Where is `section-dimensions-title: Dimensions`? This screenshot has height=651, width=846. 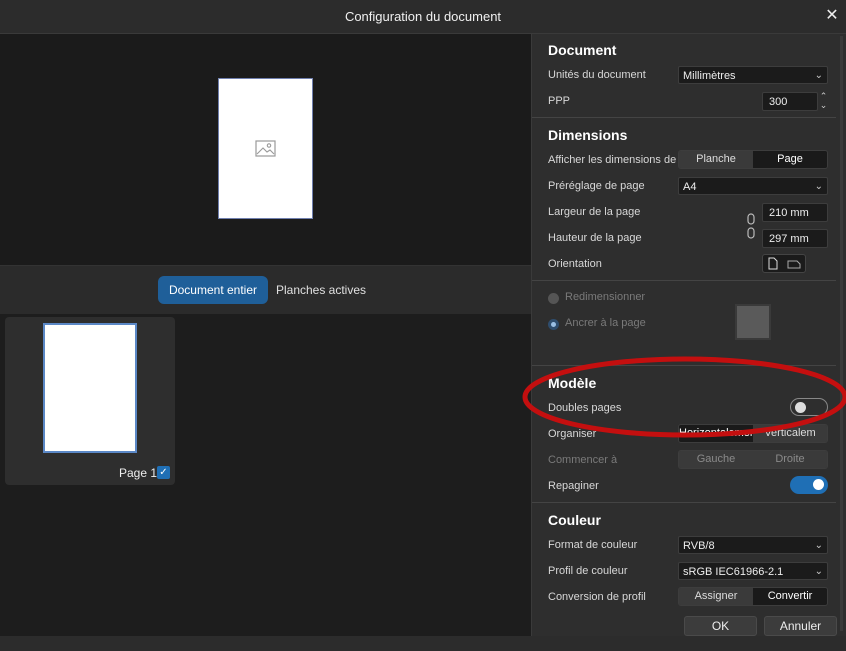 section-dimensions-title: Dimensions is located at coordinates (588, 135).